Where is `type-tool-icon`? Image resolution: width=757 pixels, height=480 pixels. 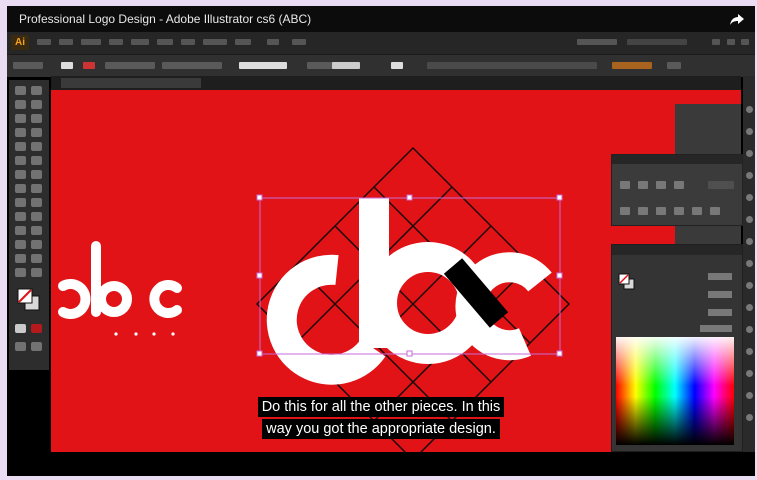
type-tool-icon is located at coordinates (36, 118).